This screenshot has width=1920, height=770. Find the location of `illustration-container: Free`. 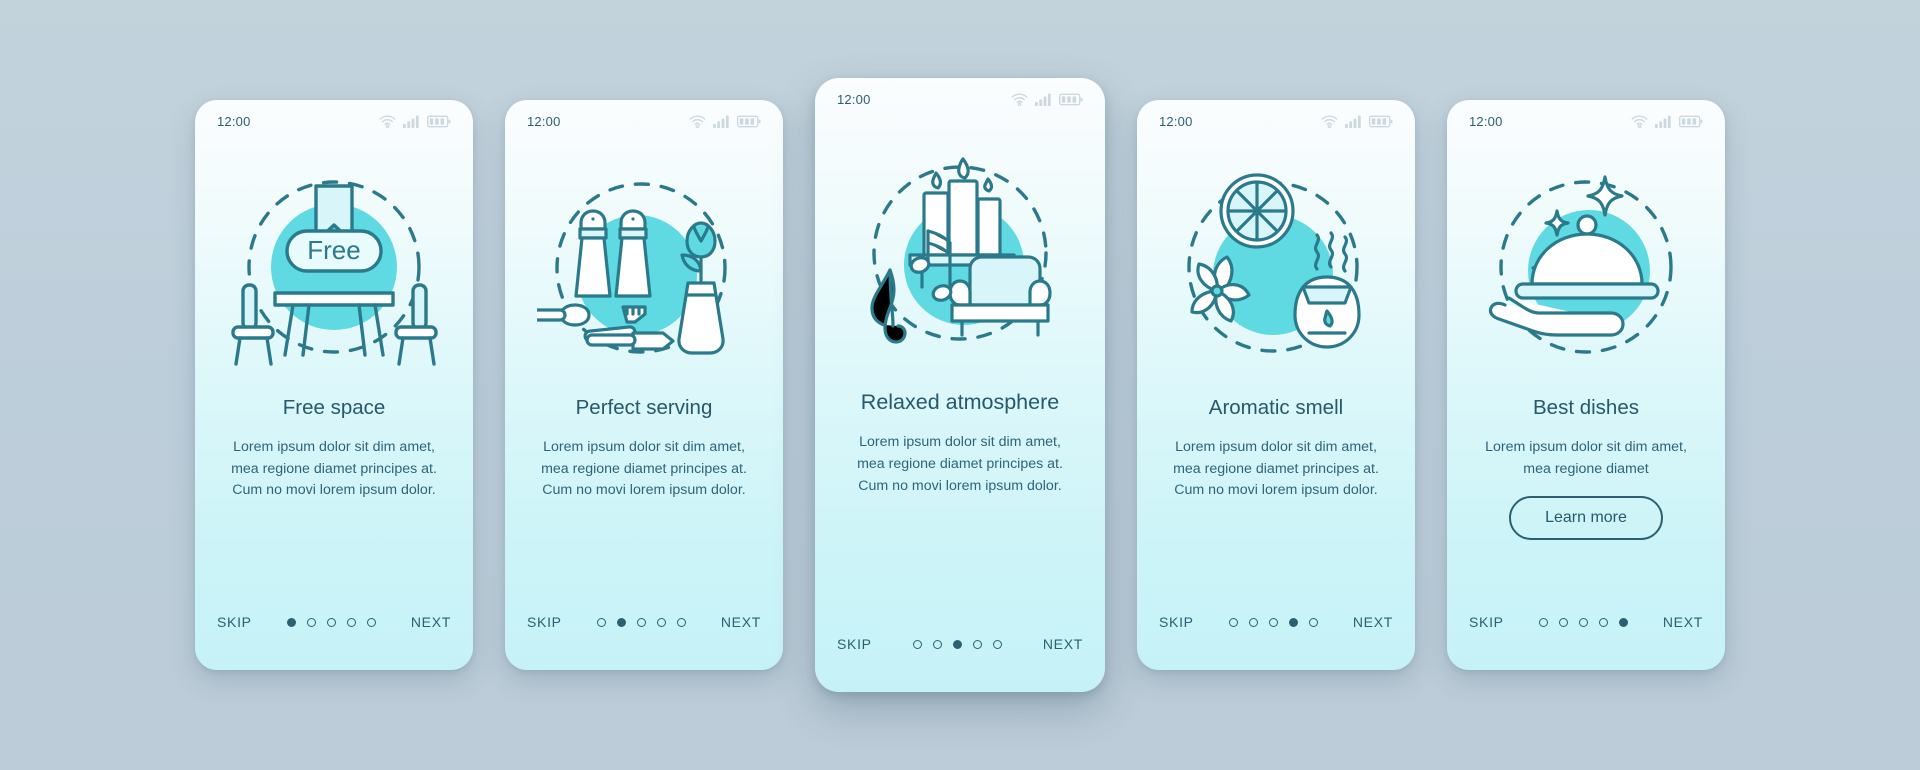

illustration-container: Free is located at coordinates (334, 268).